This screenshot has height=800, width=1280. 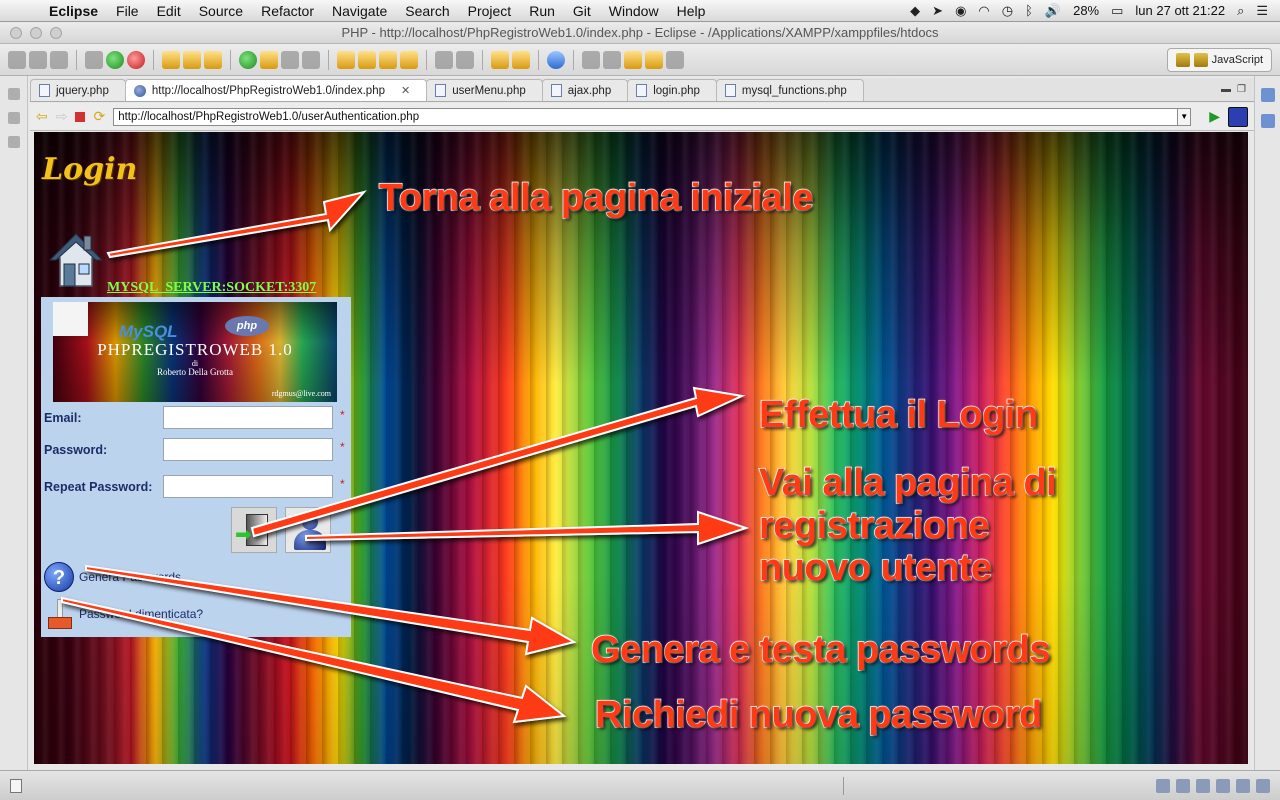 What do you see at coordinates (1203, 785) in the screenshot?
I see `tasks-icon` at bounding box center [1203, 785].